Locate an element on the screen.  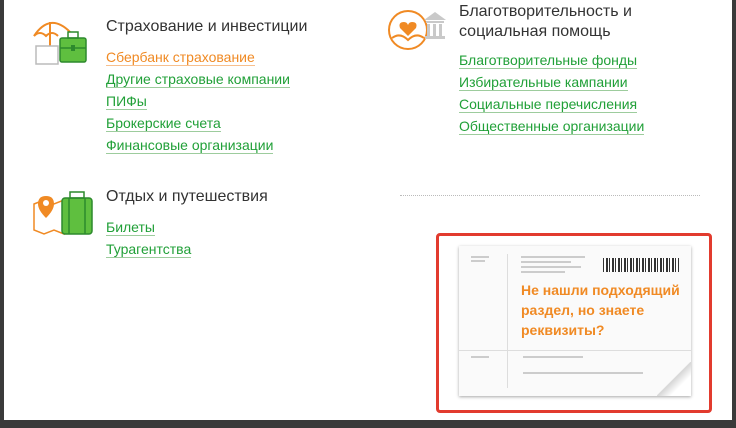
link-travel-agencies: Турагентства is located at coordinates (149, 249).